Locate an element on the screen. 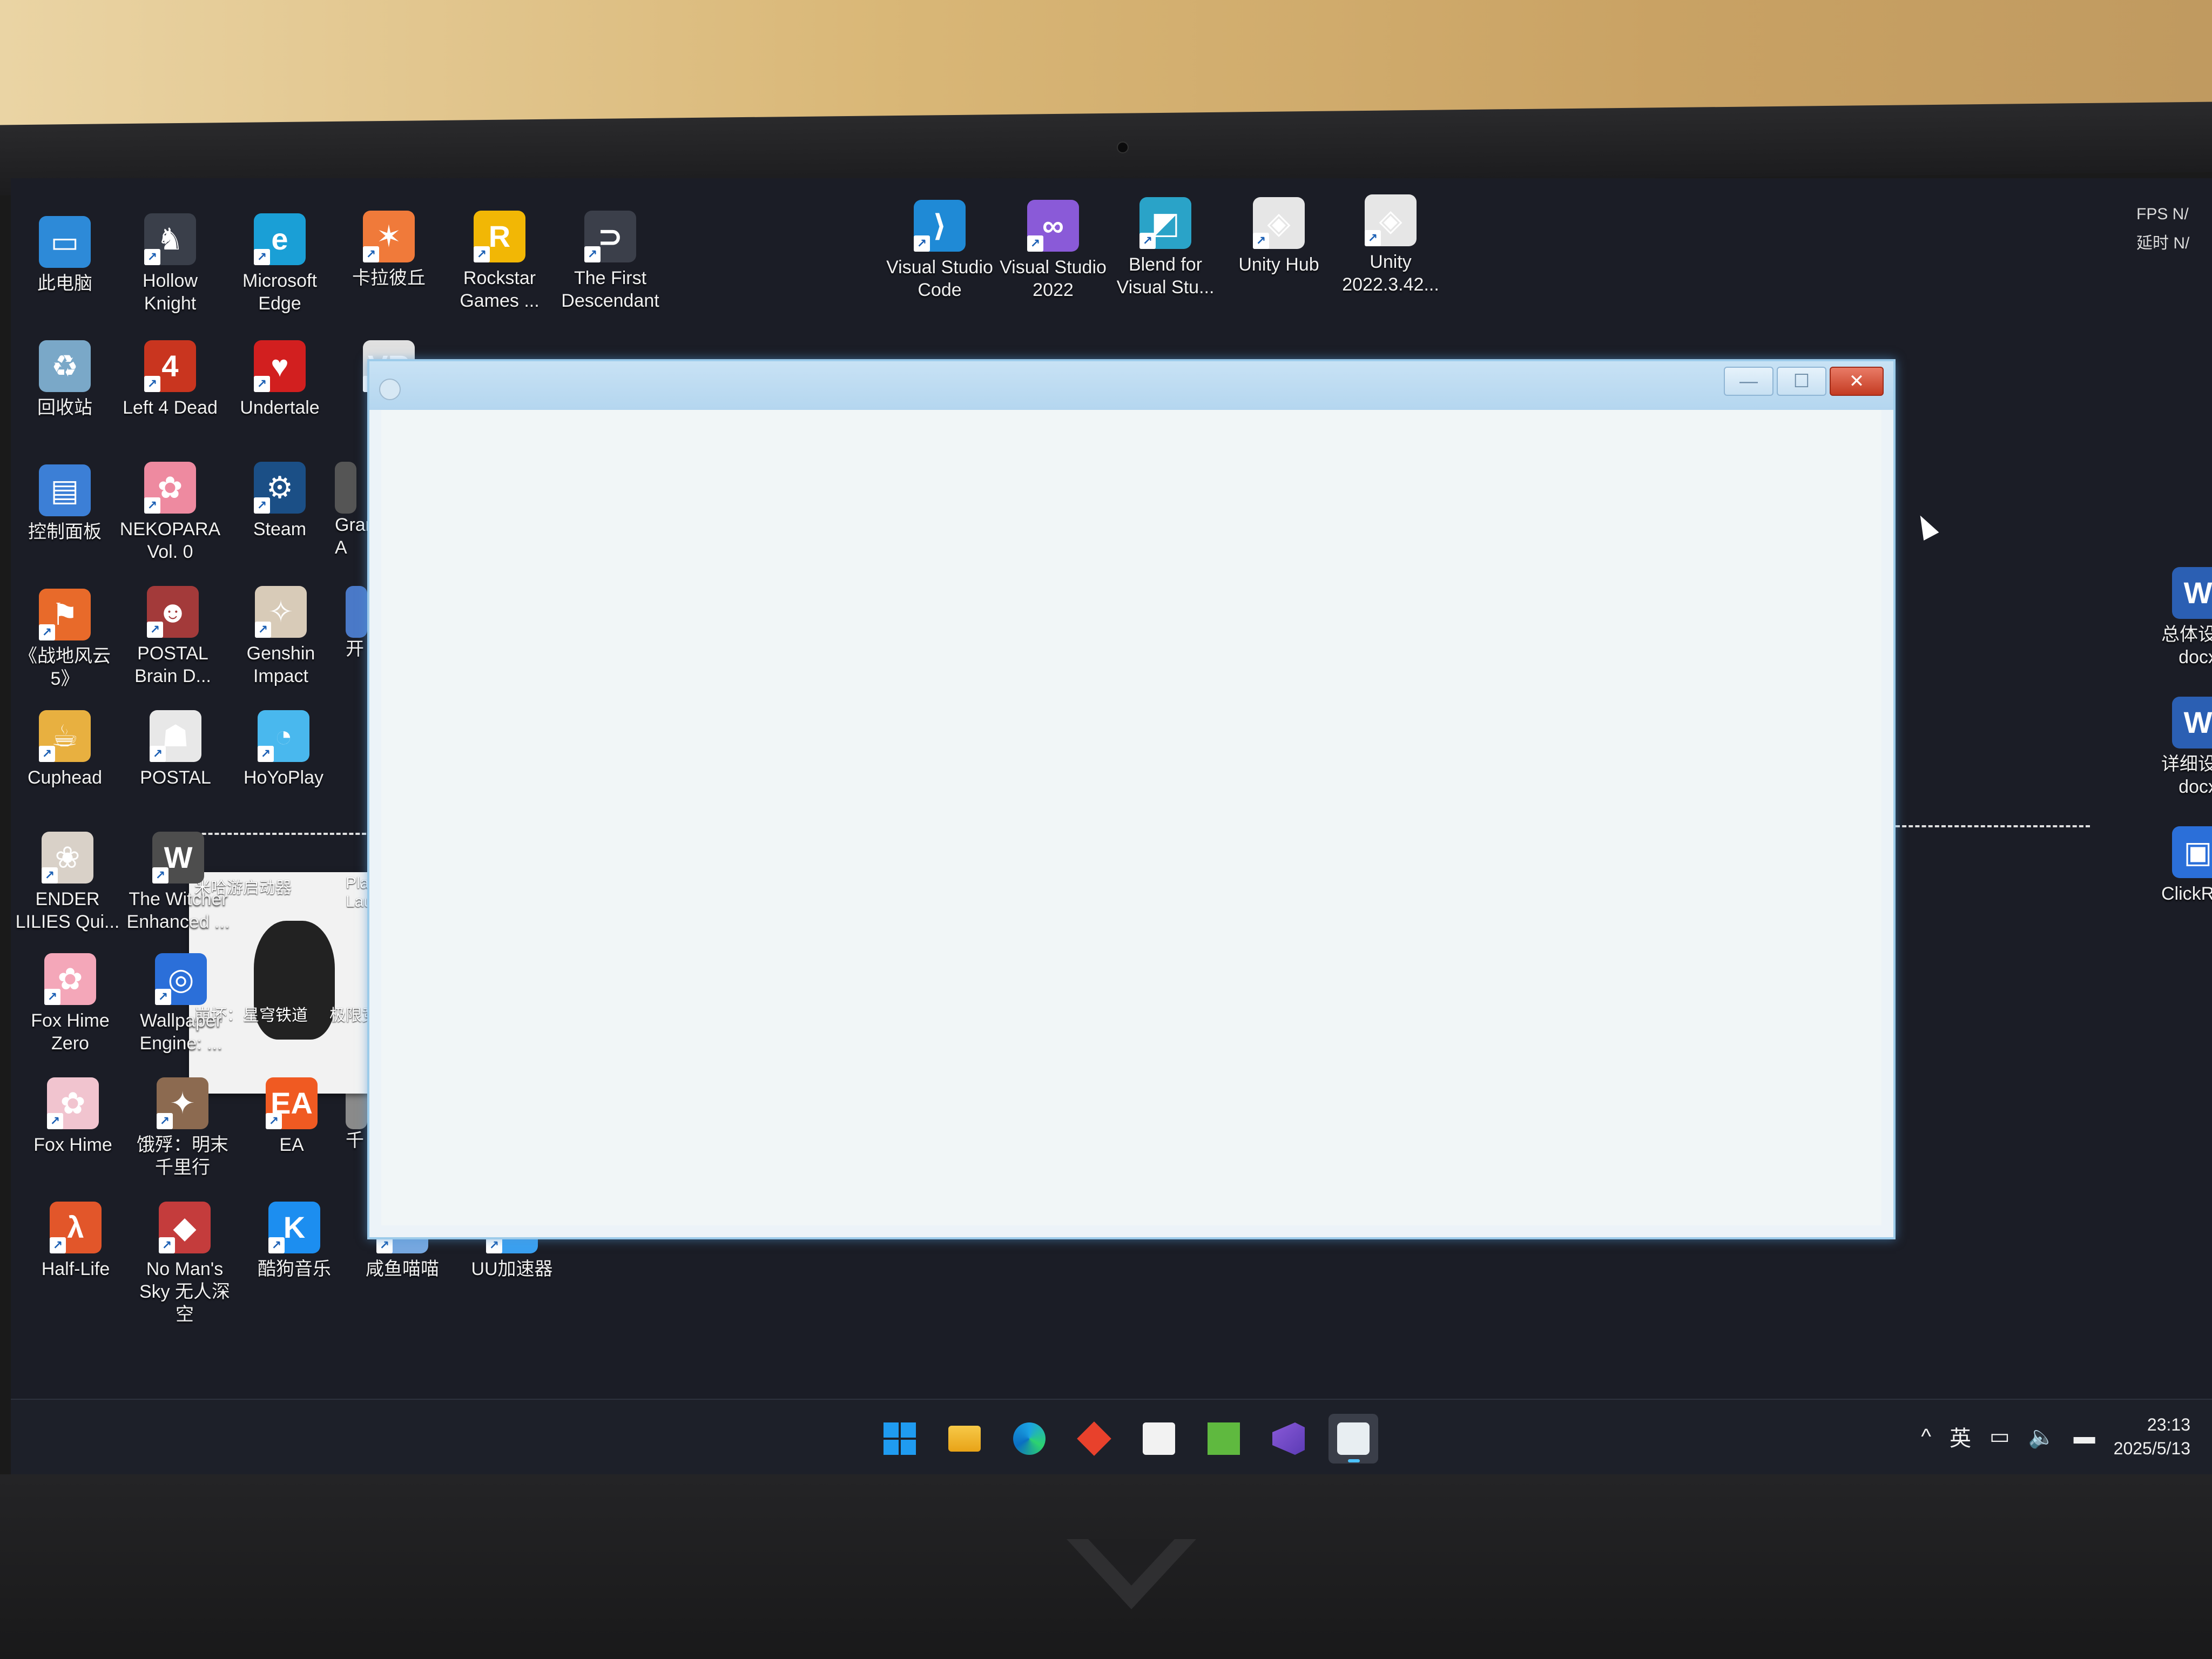 This screenshot has height=1659, width=2212. taskbar-apps is located at coordinates (1126, 1439).